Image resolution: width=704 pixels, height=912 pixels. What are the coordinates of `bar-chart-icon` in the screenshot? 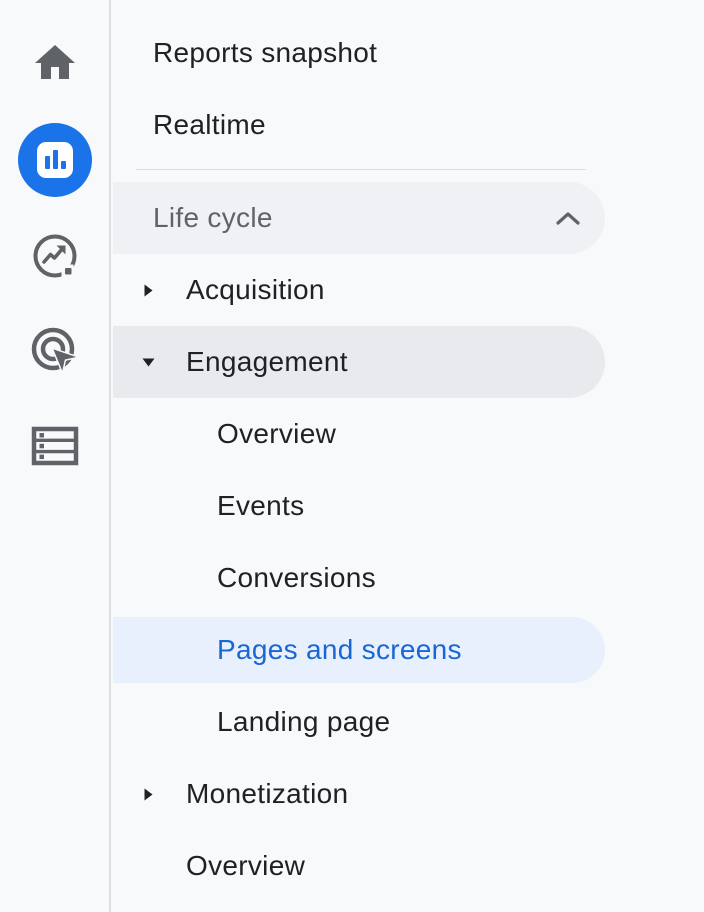 It's located at (55, 160).